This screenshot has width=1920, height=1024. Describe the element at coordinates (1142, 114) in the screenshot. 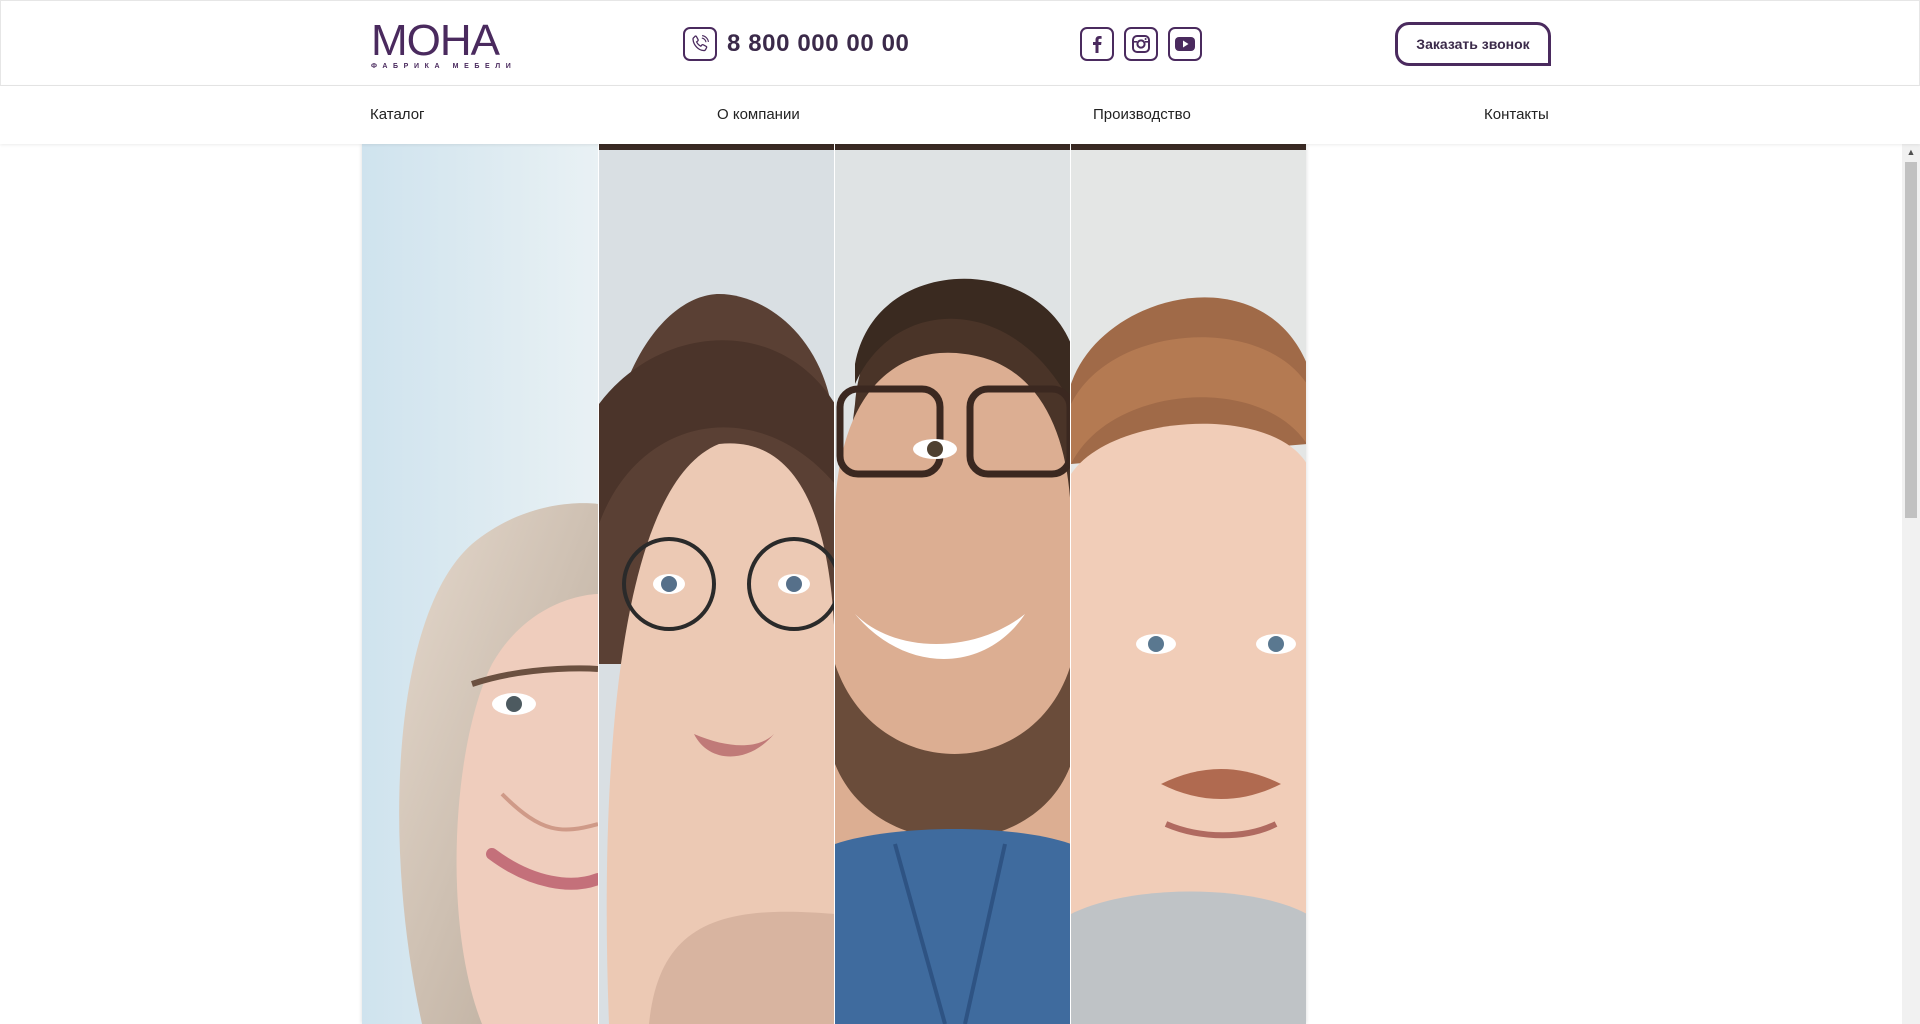

I see `nav-item-production: Производство` at that location.